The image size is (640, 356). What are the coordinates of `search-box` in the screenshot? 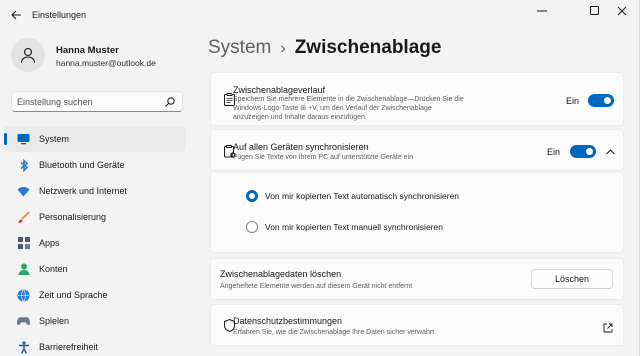 It's located at (97, 101).